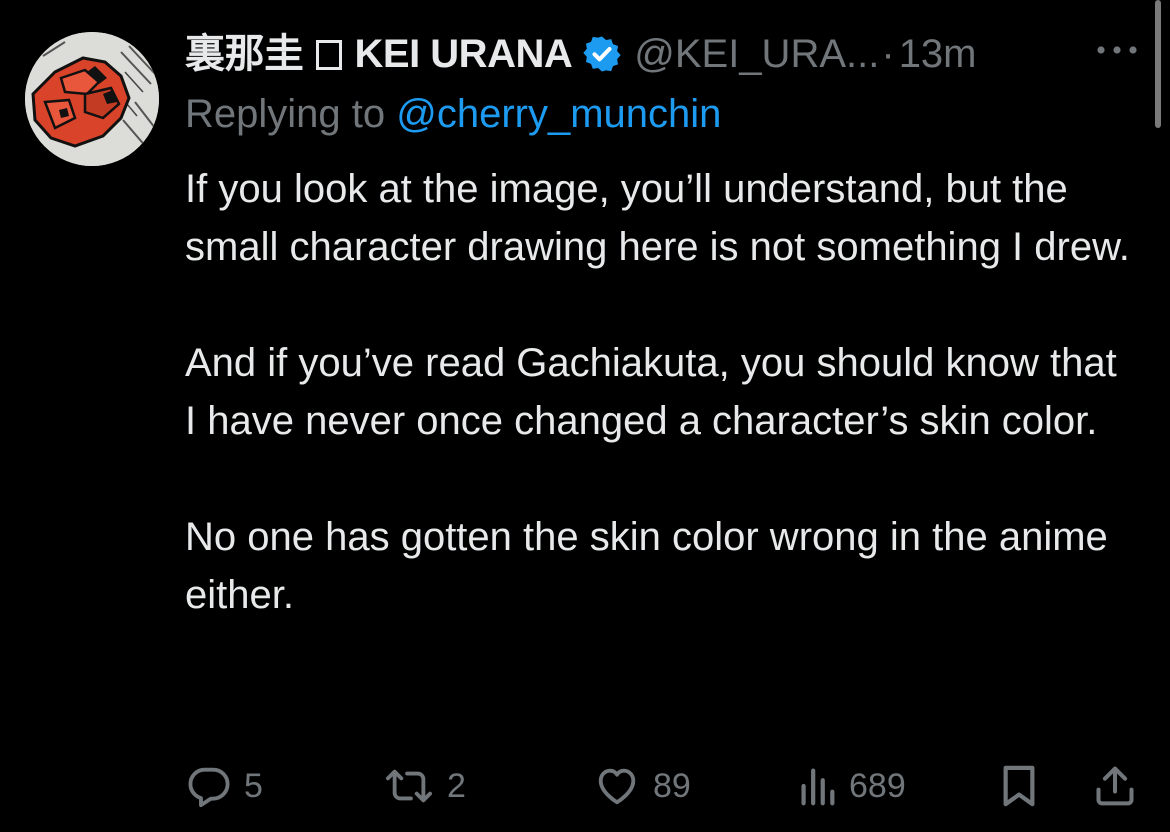 The height and width of the screenshot is (832, 1170). Describe the element at coordinates (617, 786) in the screenshot. I see `heart-icon` at that location.